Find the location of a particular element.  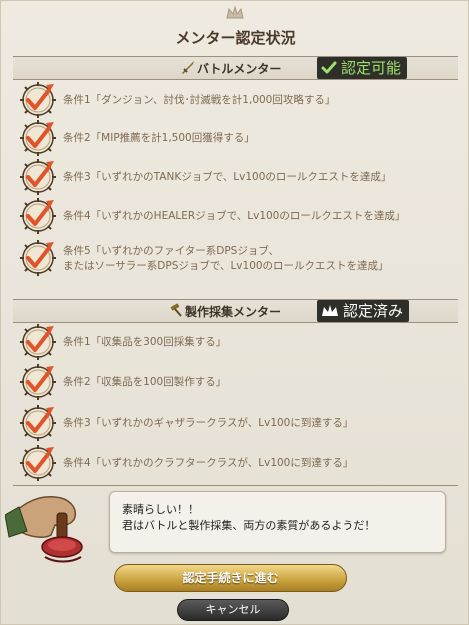

condition-text: 条件1「ダンジョン、討伐･討滅戦を計1,000回攻略する」 is located at coordinates (199, 100).